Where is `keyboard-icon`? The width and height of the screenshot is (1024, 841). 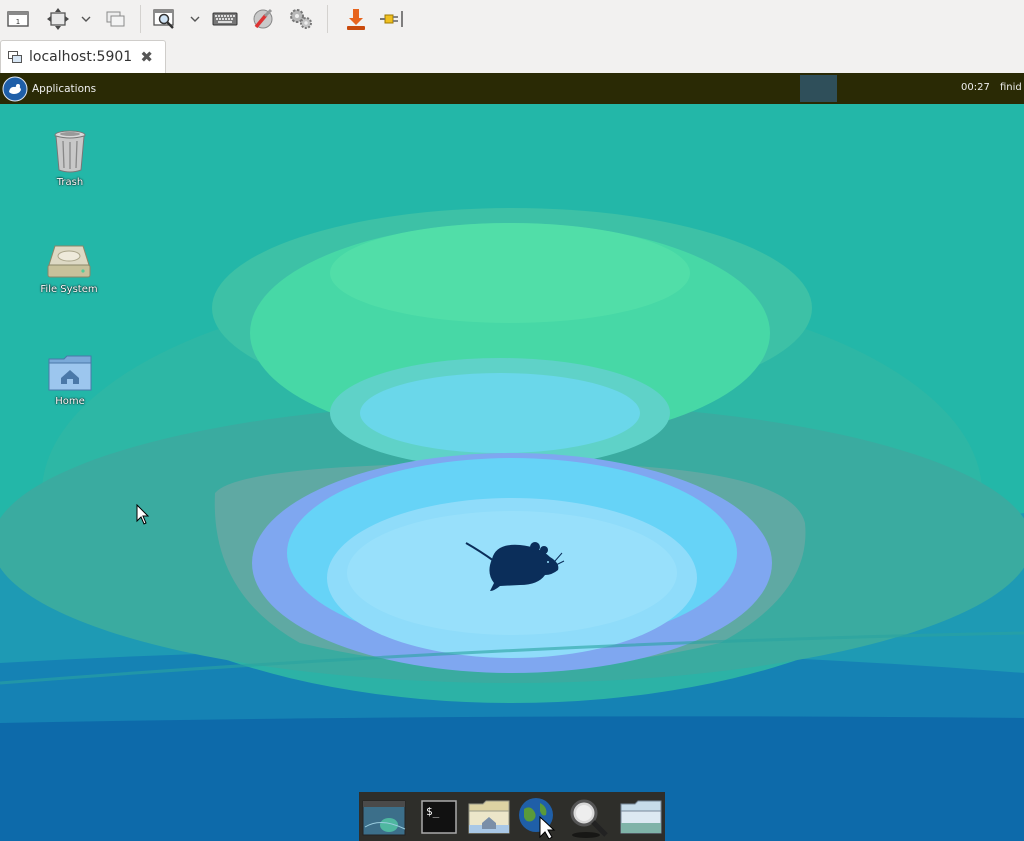
keyboard-icon is located at coordinates (225, 19).